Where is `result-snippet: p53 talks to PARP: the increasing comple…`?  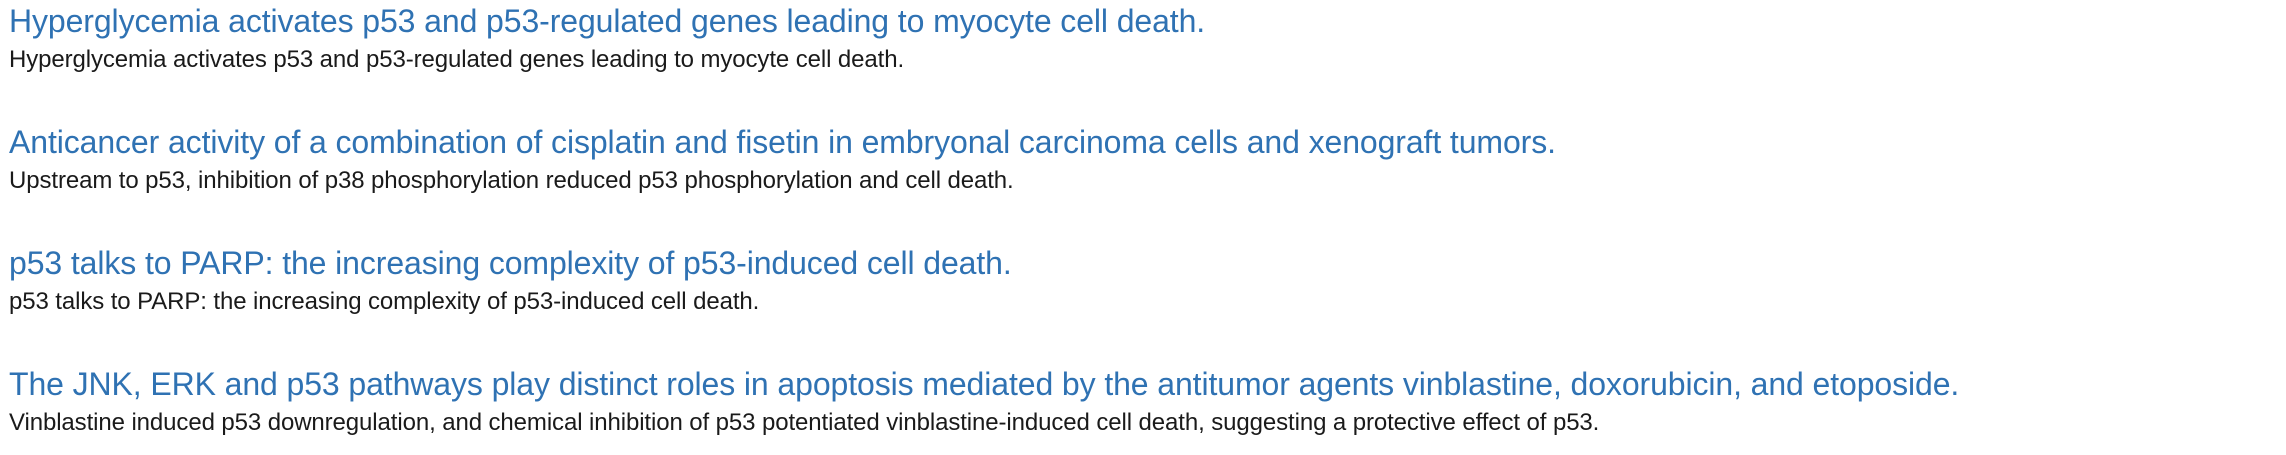
result-snippet: p53 talks to PARP: the increasing comple… is located at coordinates (384, 301).